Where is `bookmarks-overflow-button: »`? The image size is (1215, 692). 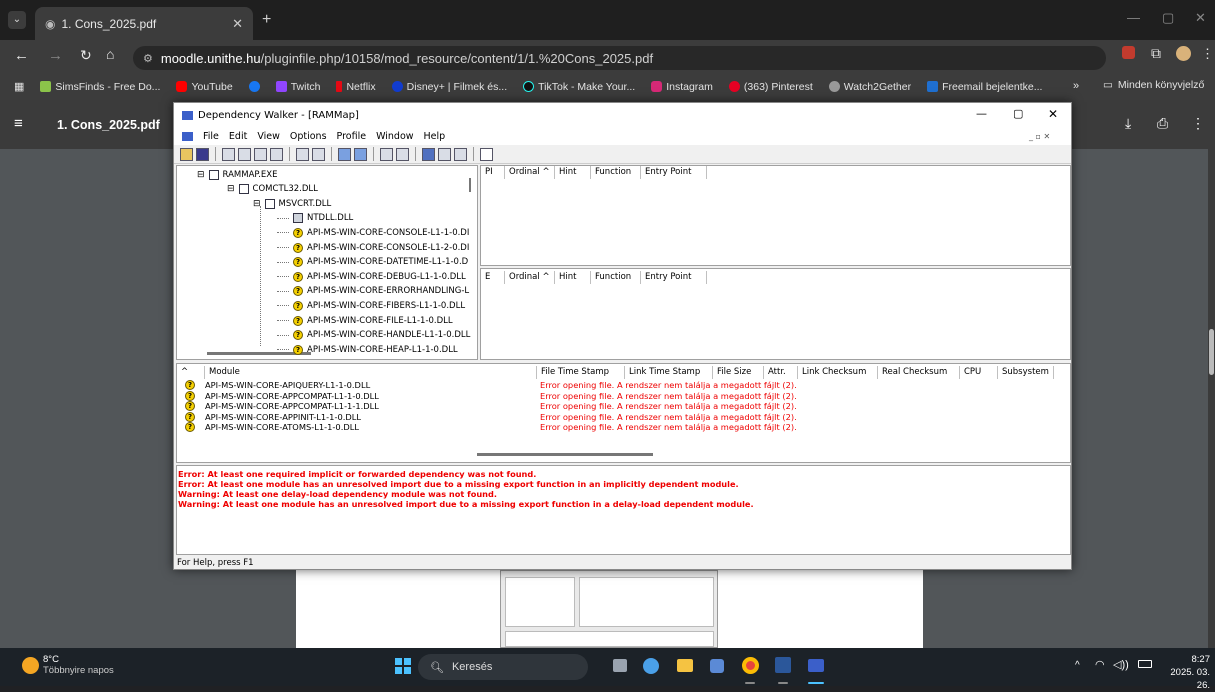 bookmarks-overflow-button: » is located at coordinates (1076, 86).